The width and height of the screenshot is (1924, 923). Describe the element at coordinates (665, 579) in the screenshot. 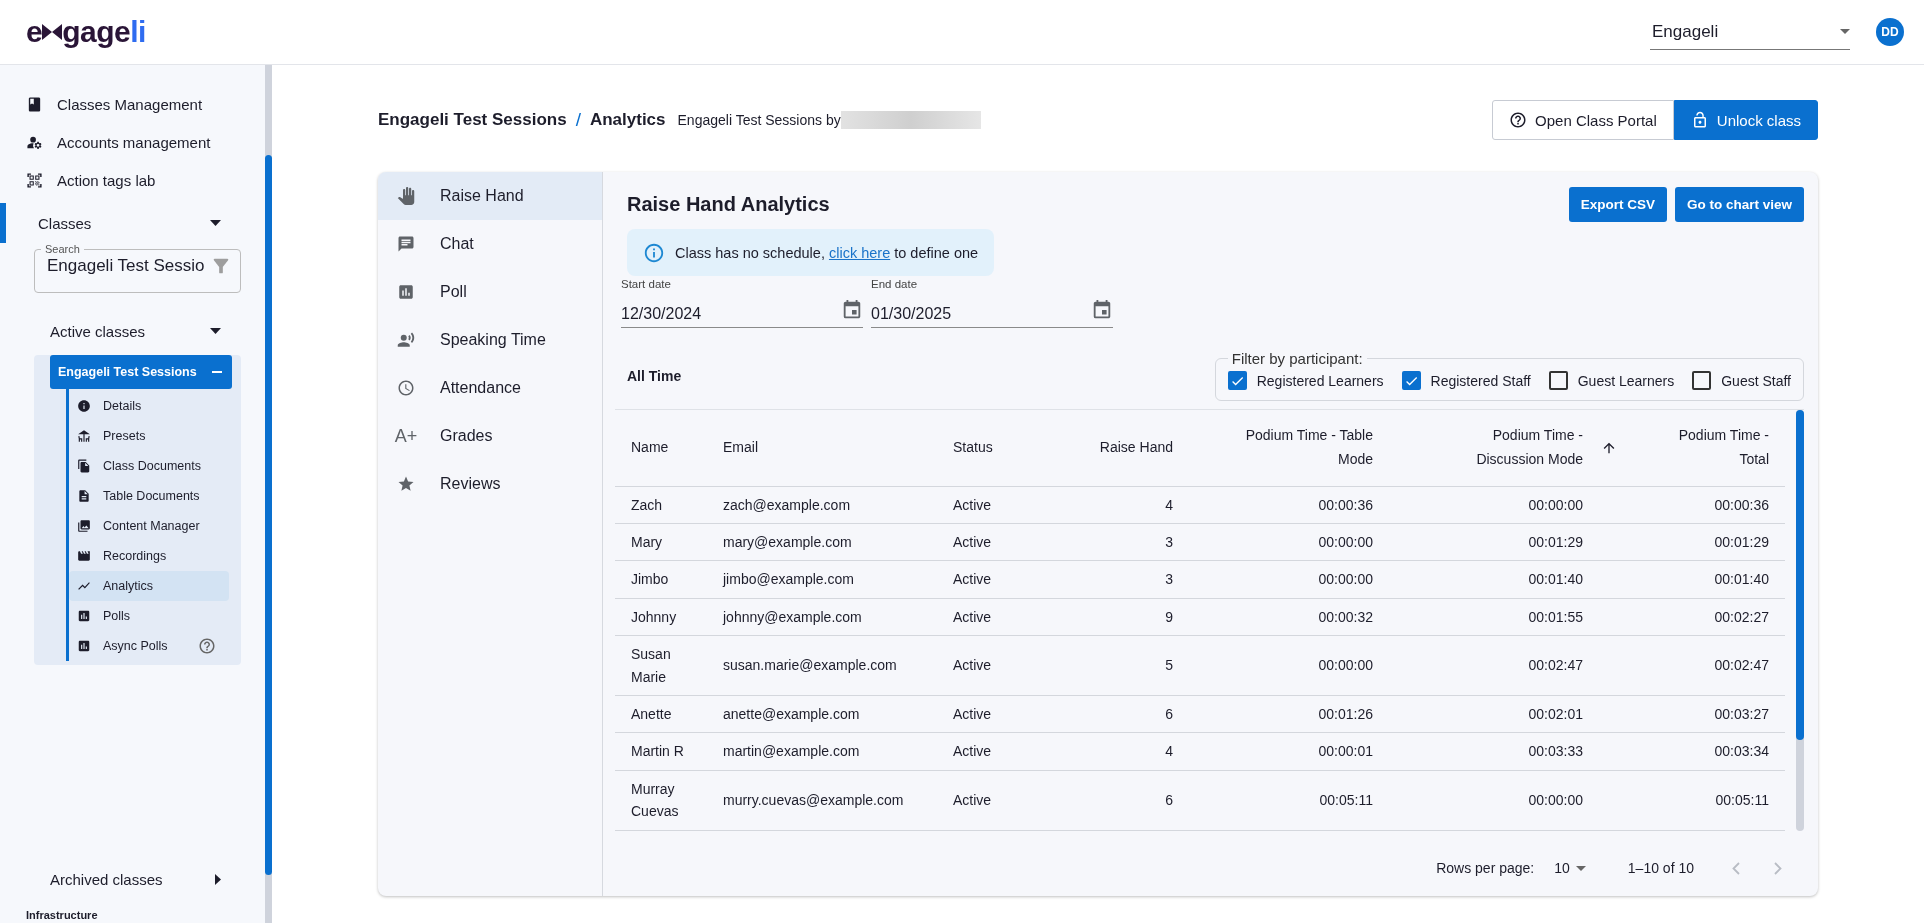

I see `table-cell: Jimbo` at that location.